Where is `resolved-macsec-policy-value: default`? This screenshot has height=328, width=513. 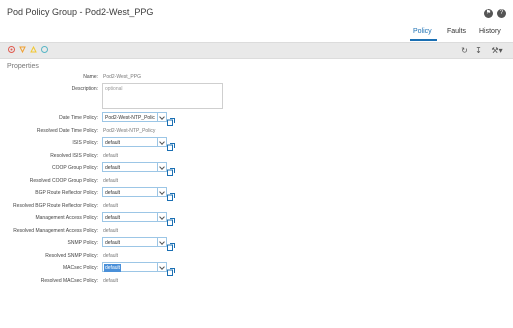
resolved-macsec-policy-value: default is located at coordinates (111, 281).